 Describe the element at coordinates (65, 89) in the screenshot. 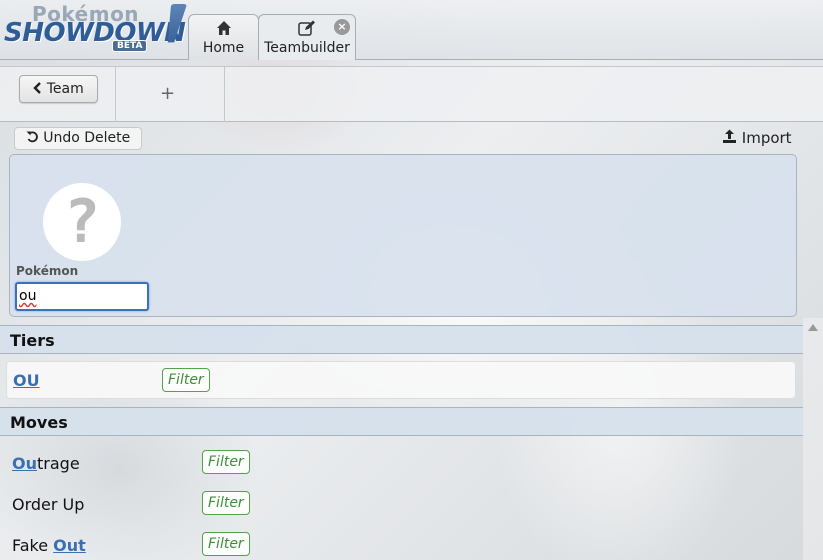

I see `back-to-team-label: Team` at that location.